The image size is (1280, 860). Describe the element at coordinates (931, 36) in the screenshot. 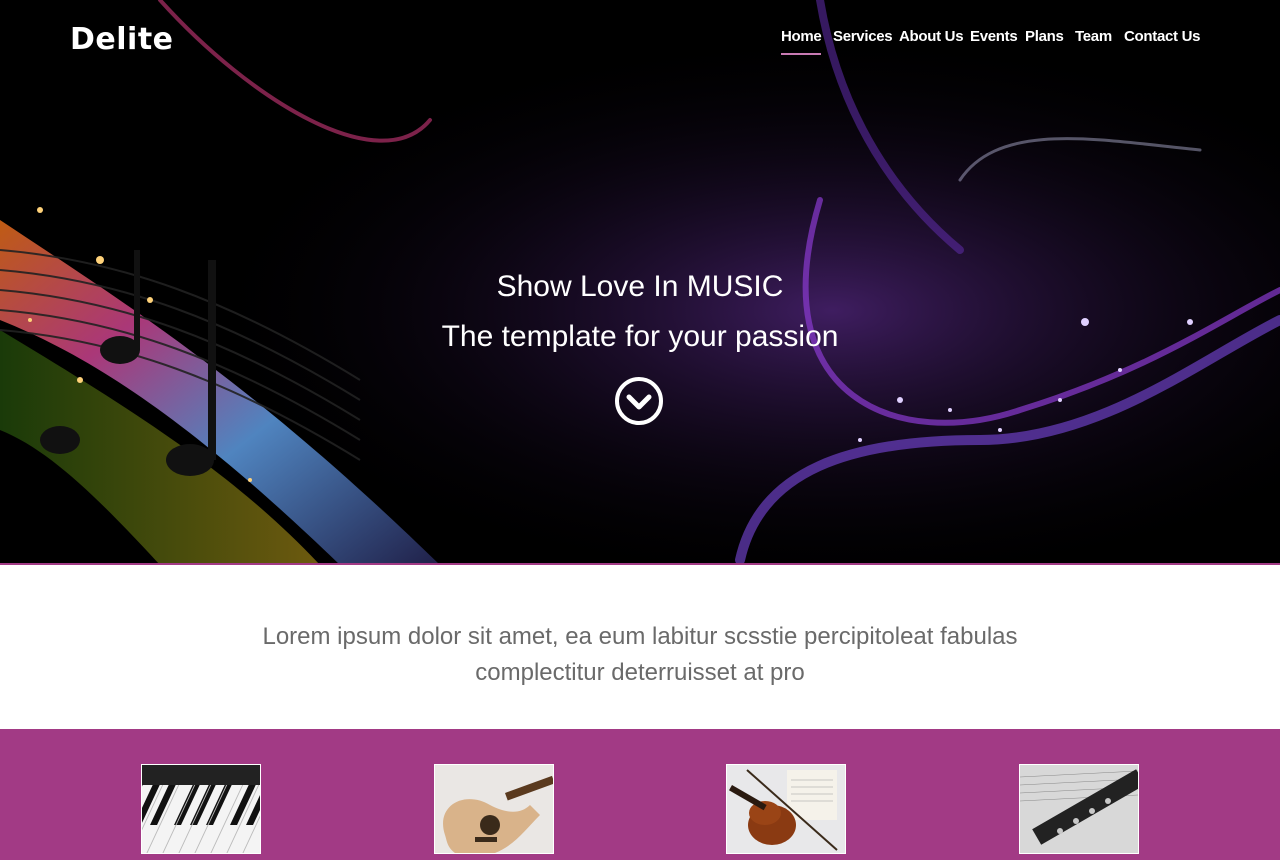

I see `nav-about-us-link: About Us` at that location.